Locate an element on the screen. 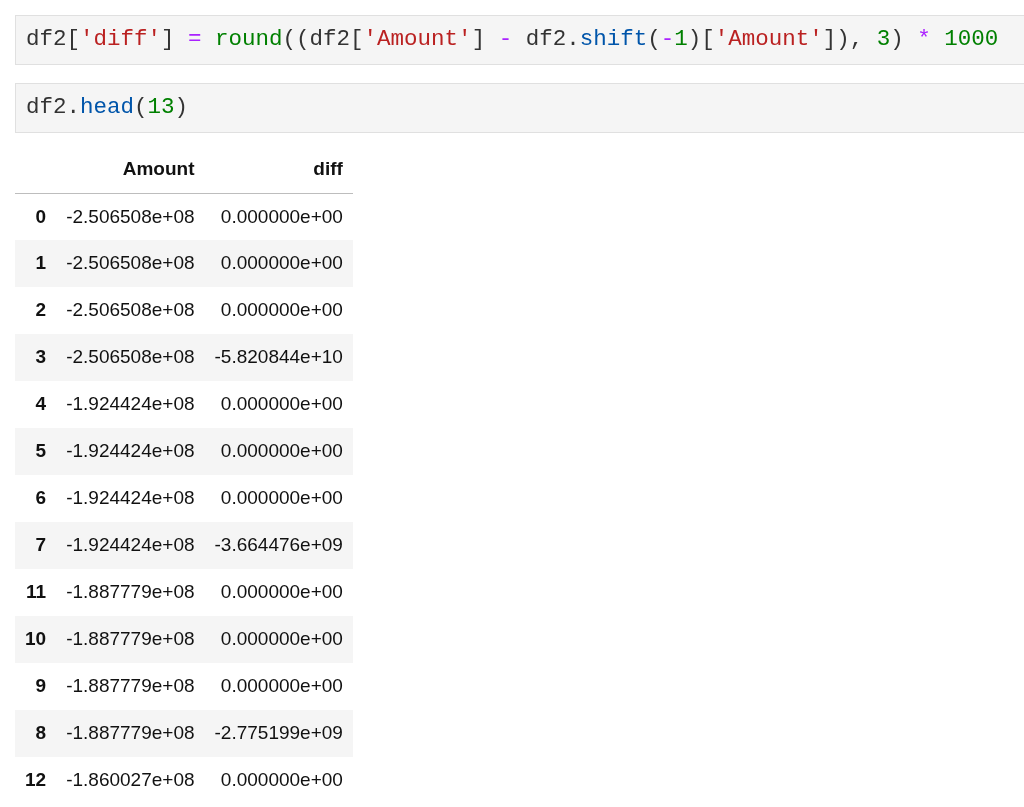 The height and width of the screenshot is (807, 1024). row-index: 9 is located at coordinates (36, 686).